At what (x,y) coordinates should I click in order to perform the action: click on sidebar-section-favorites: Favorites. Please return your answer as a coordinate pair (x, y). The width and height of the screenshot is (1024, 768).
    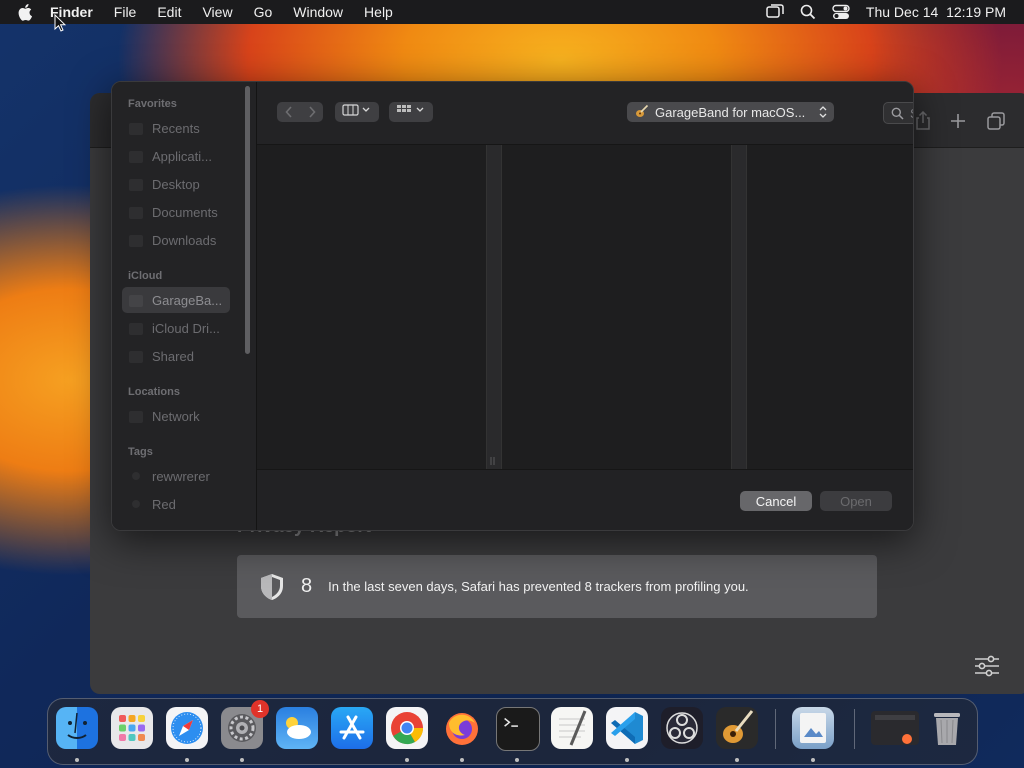
    Looking at the image, I should click on (152, 104).